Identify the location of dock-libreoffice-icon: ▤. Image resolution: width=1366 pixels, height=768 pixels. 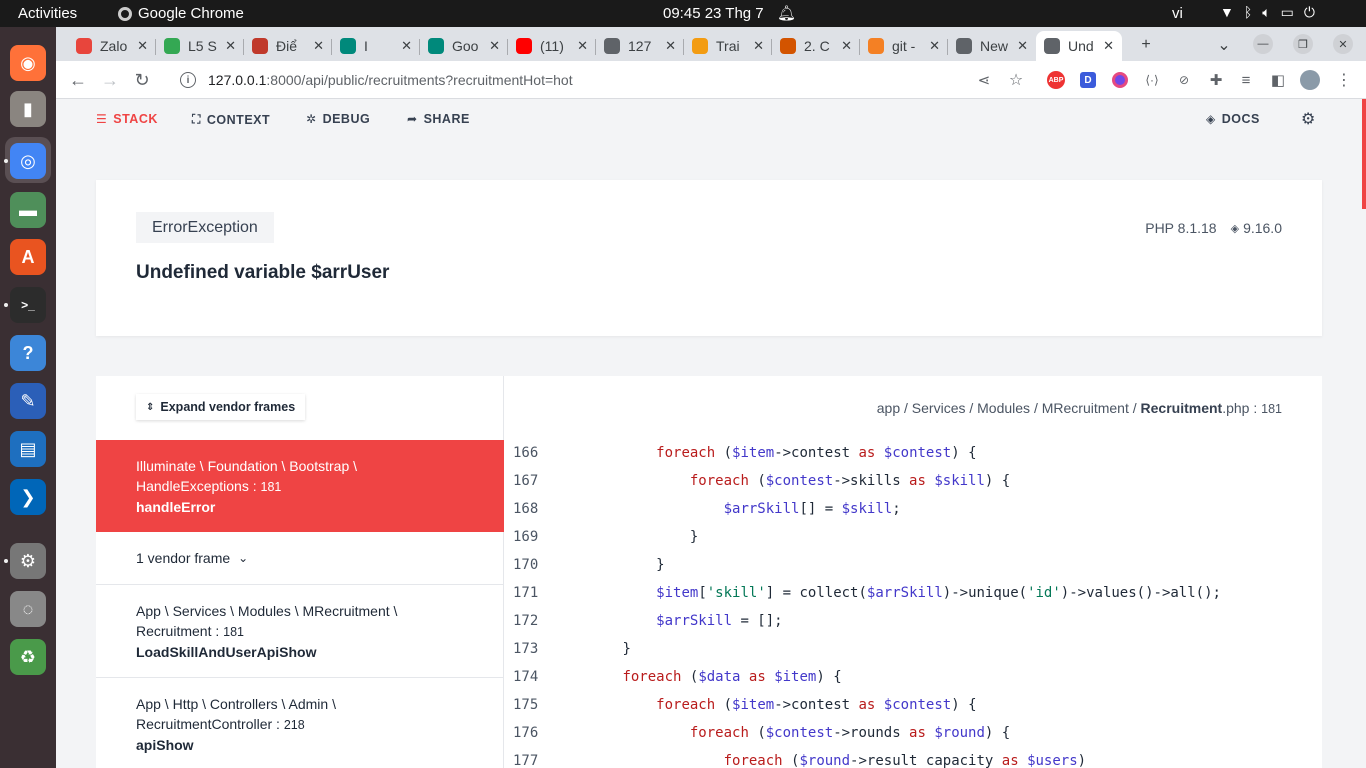
(28, 449).